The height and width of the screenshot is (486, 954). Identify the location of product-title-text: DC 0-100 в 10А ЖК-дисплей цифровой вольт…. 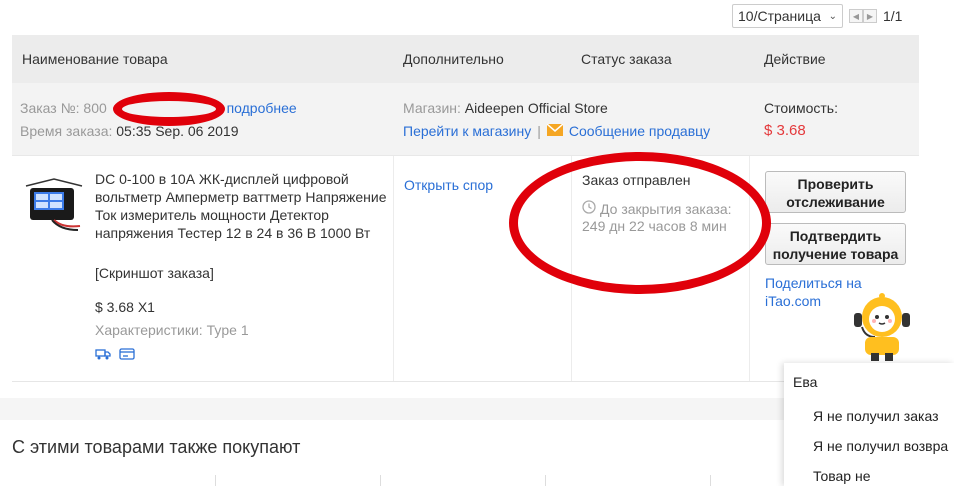
(241, 206).